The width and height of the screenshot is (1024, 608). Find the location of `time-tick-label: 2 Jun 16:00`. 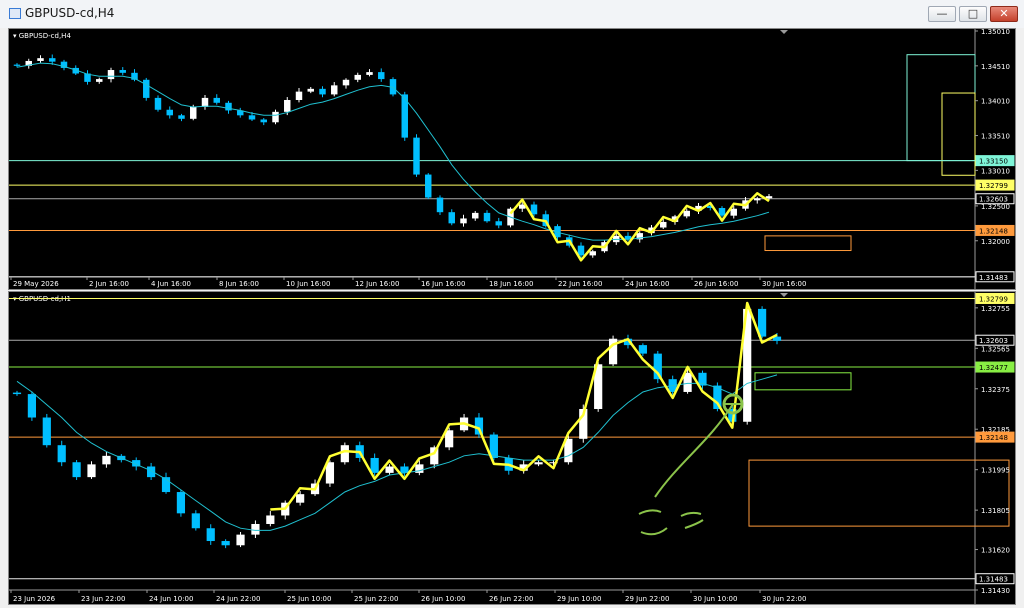

time-tick-label: 2 Jun 16:00 is located at coordinates (109, 284).